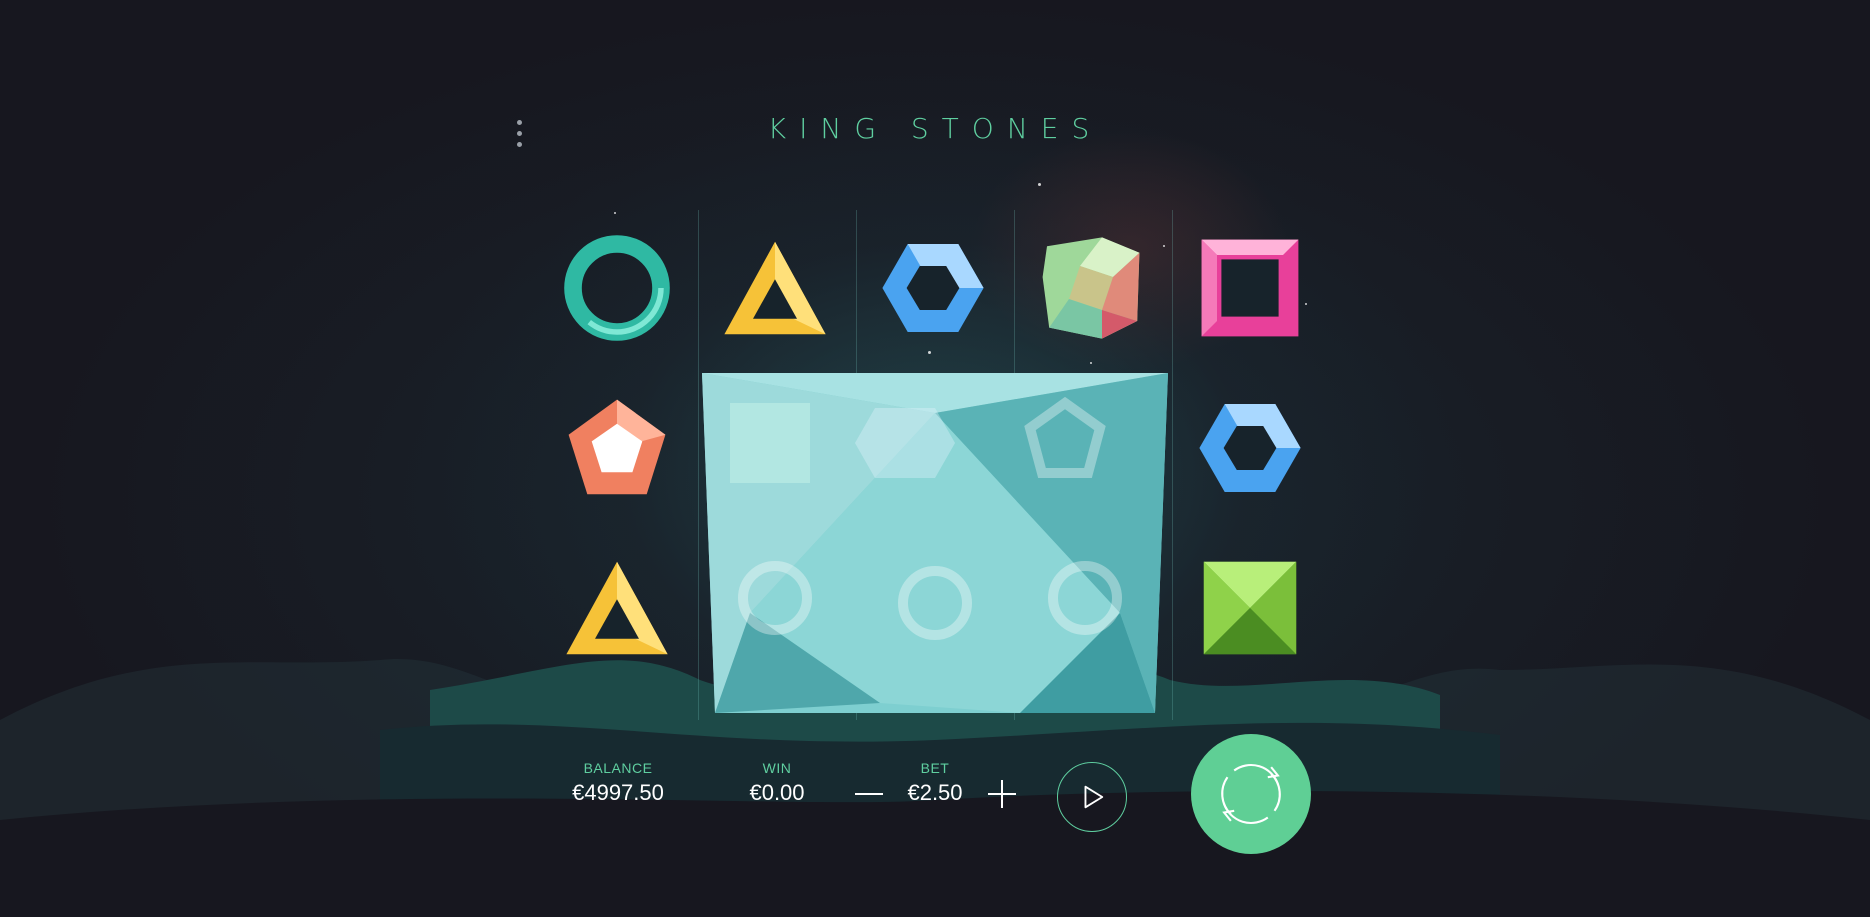 The width and height of the screenshot is (1870, 917). I want to click on minus-icon, so click(869, 794).